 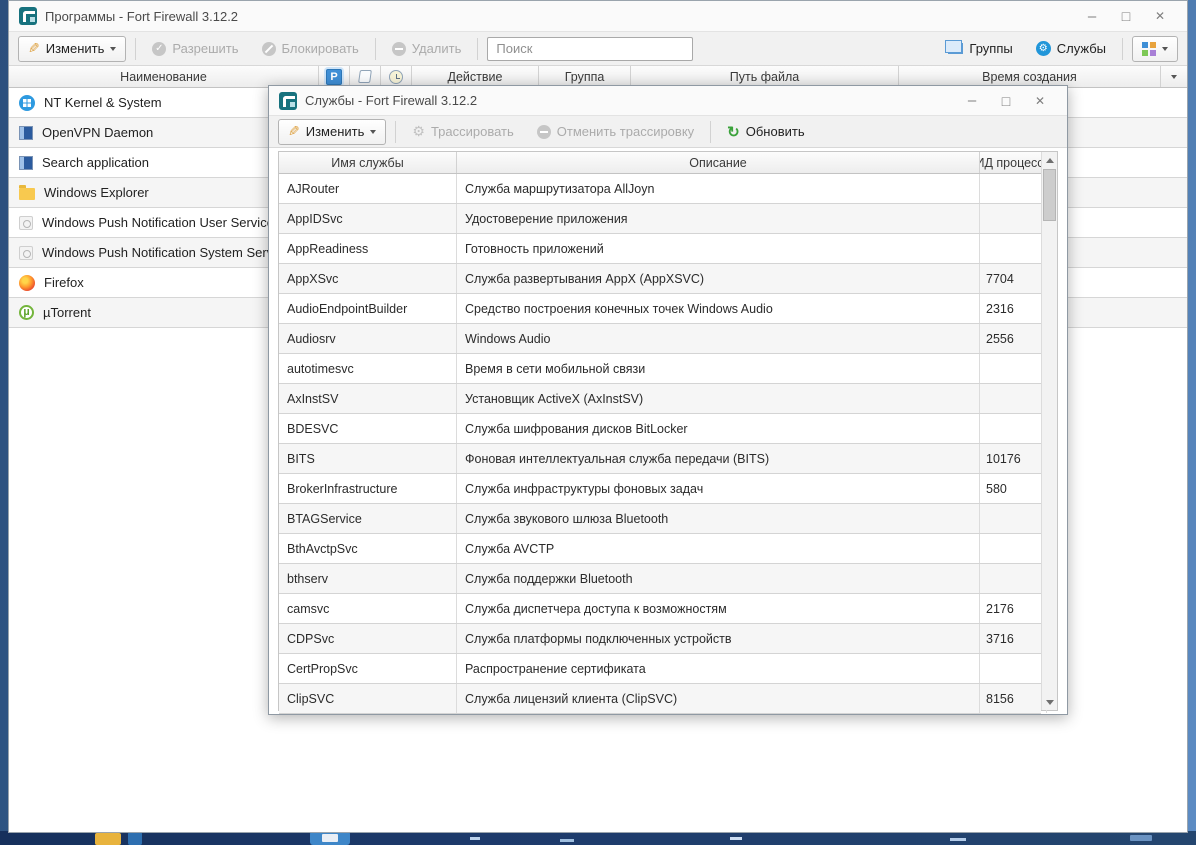 I want to click on column-header-name: Наименование, so click(x=164, y=76).